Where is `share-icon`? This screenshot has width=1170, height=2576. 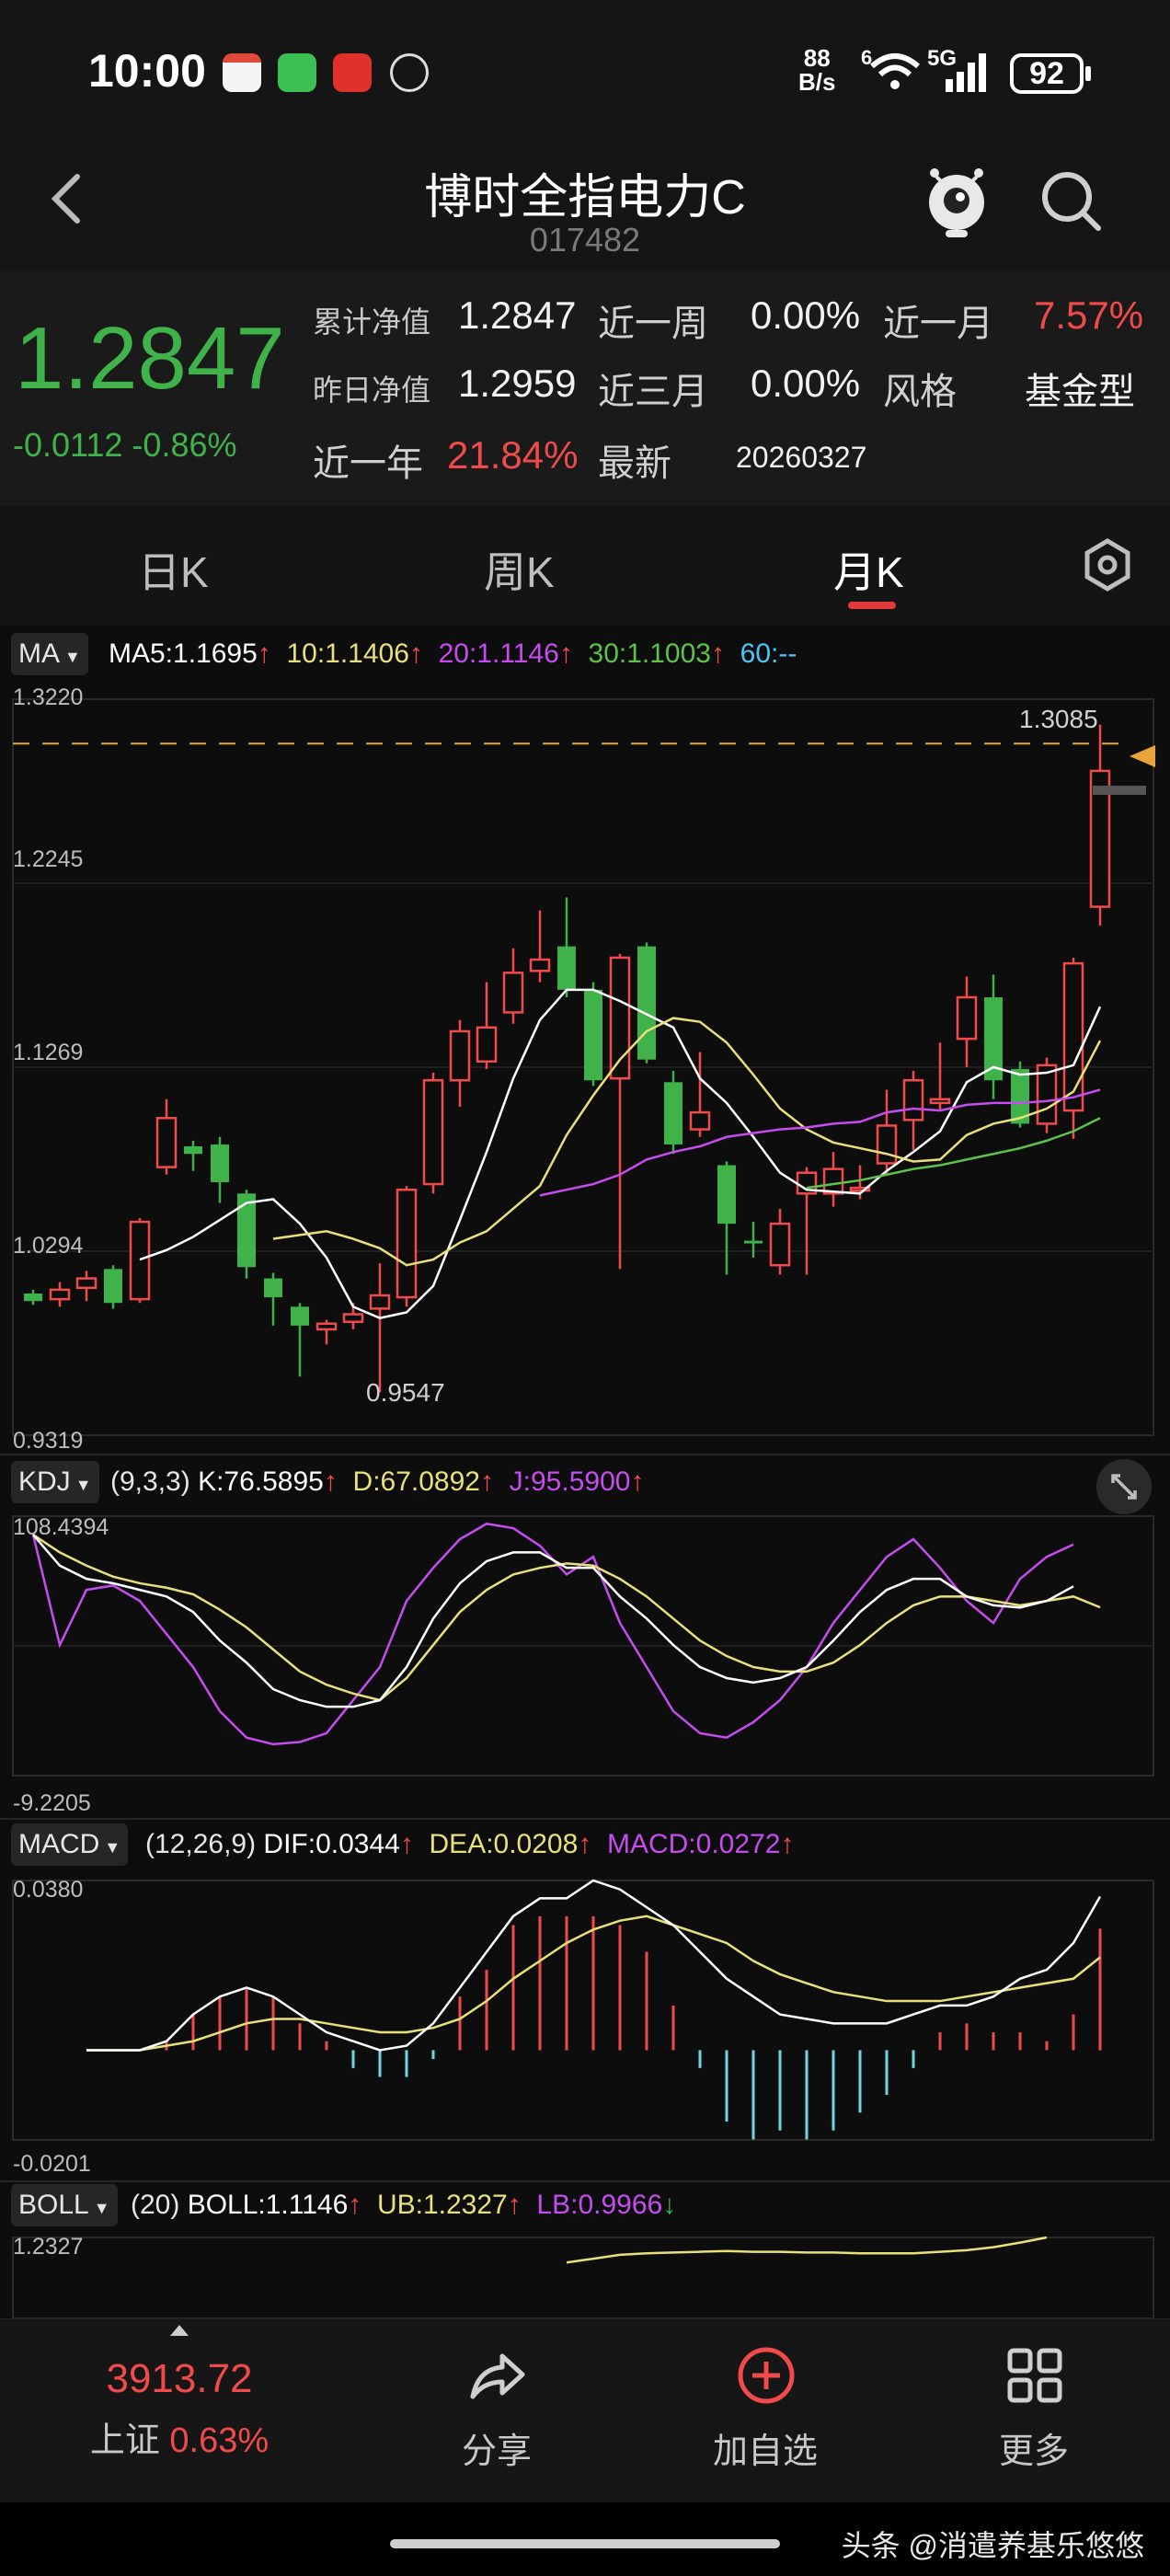
share-icon is located at coordinates (497, 2376).